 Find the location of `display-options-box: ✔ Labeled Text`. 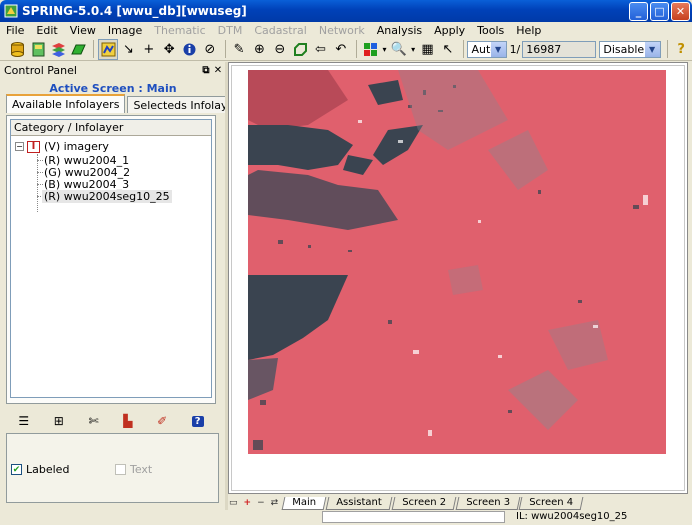

display-options-box: ✔ Labeled Text is located at coordinates (112, 468).